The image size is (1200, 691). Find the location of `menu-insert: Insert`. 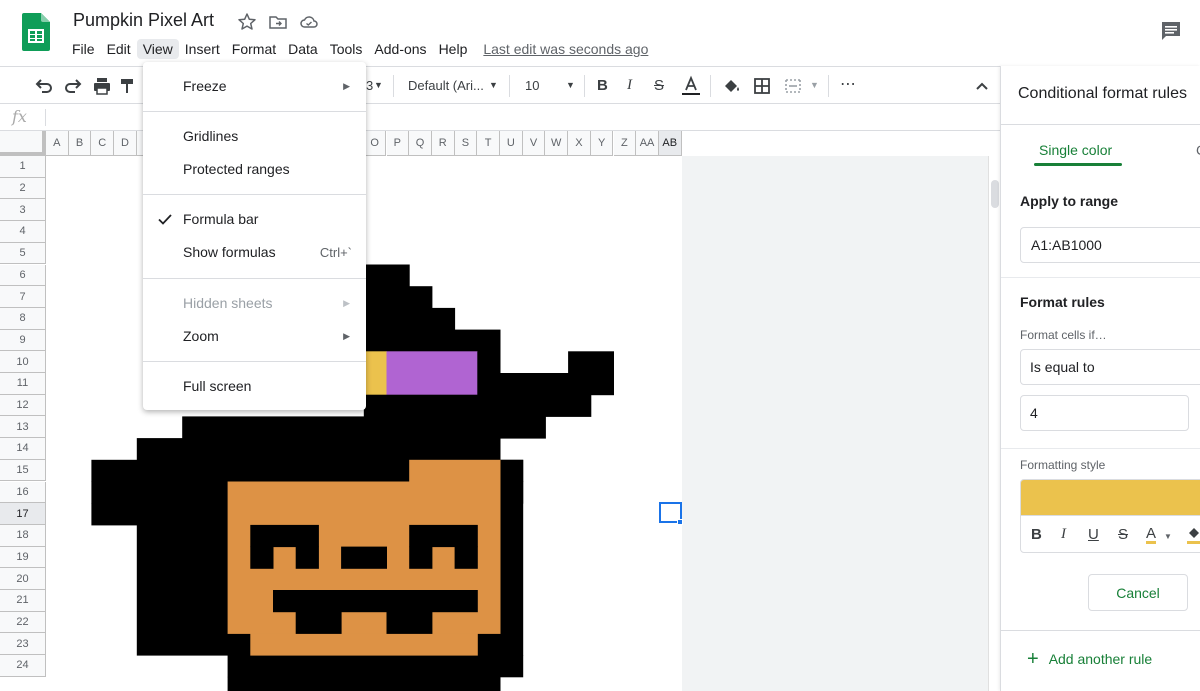

menu-insert: Insert is located at coordinates (202, 49).